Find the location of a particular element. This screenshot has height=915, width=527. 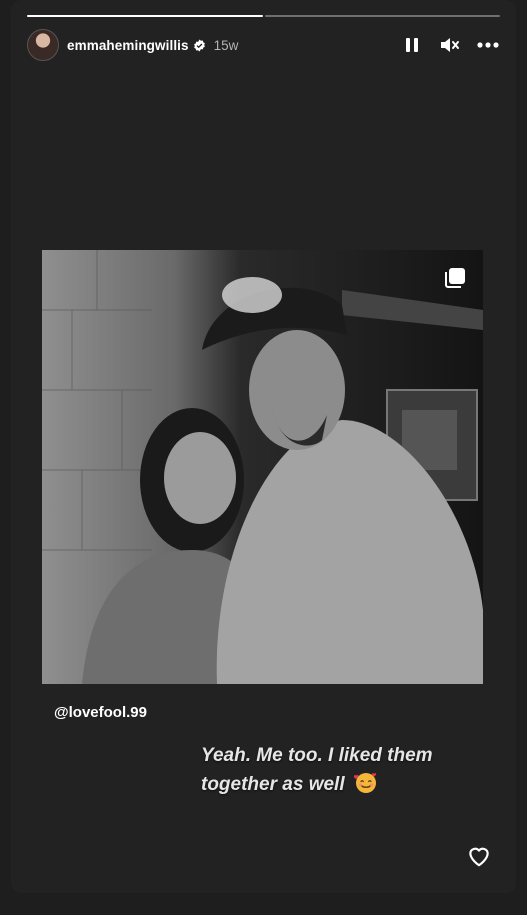

avatar is located at coordinates (43, 45).